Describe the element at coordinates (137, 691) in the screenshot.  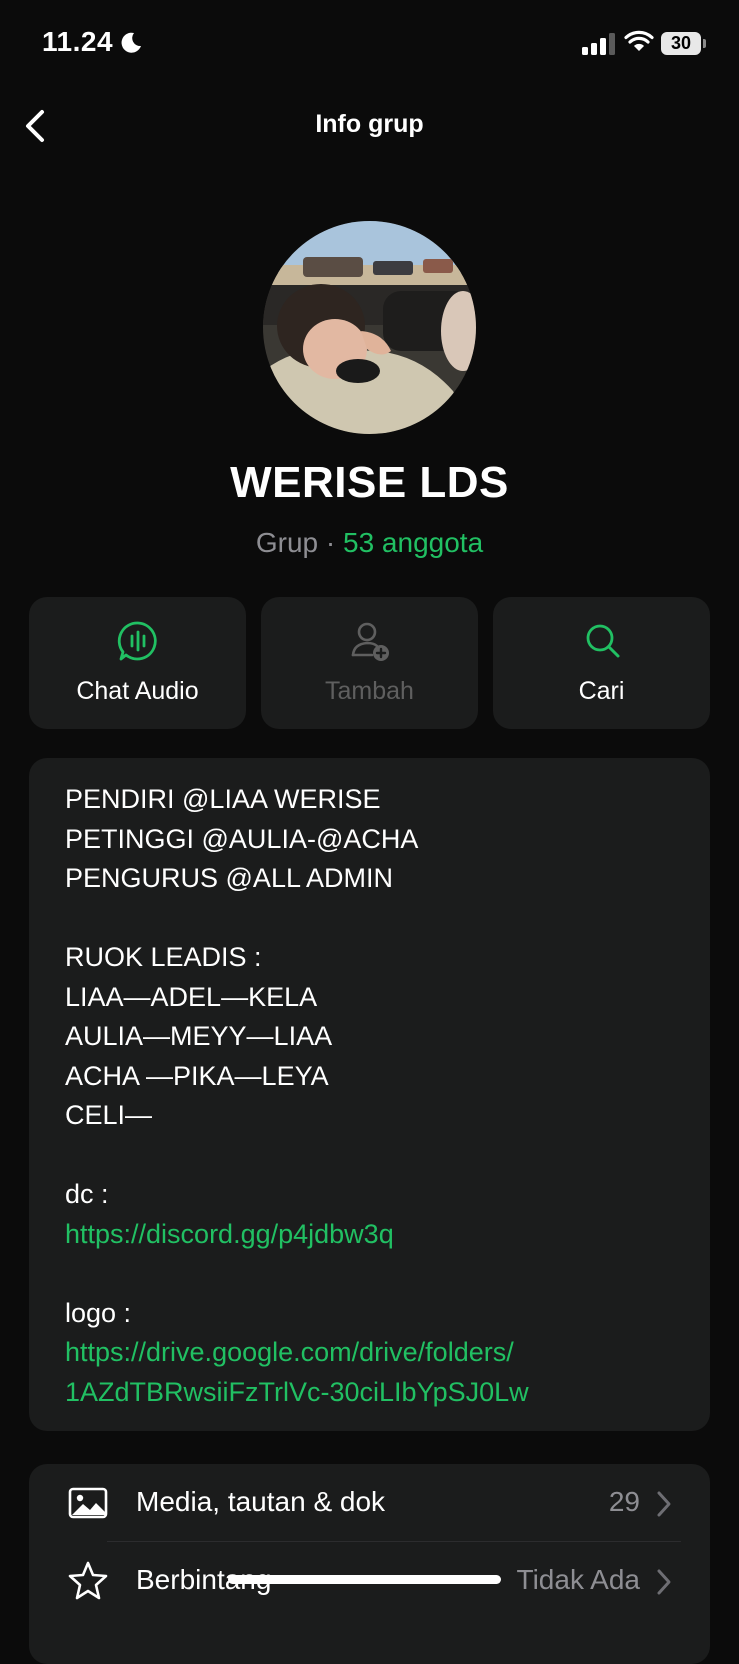
I see `chat-audio-label: Chat Audio` at that location.